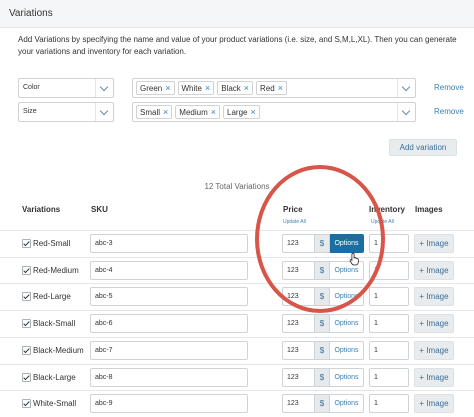 Image resolution: width=474 pixels, height=417 pixels. I want to click on value-tag: Green ×, so click(155, 88).